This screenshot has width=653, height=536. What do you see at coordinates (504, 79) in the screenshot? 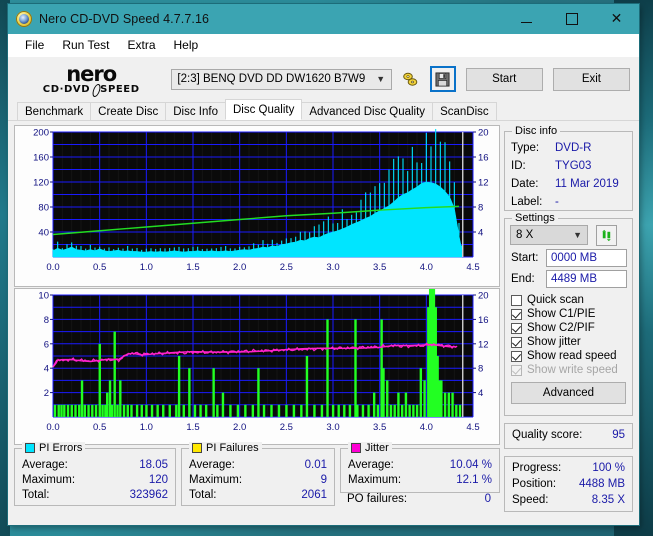
I see `start-button: Start` at bounding box center [504, 79].